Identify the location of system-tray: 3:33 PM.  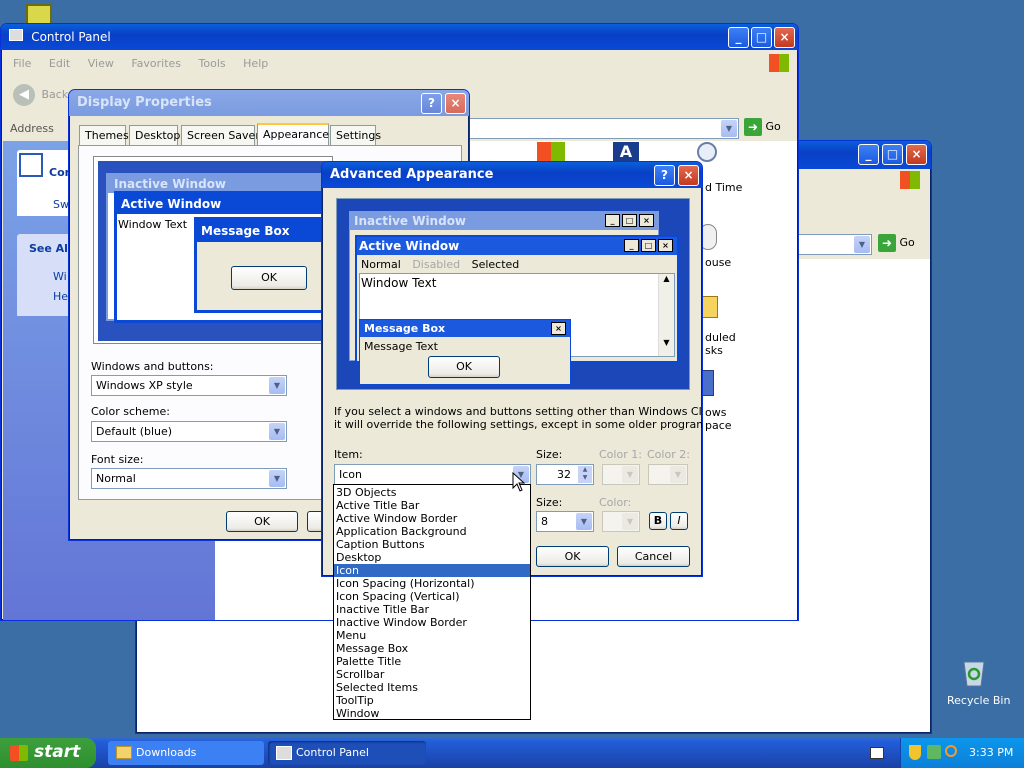
(962, 753).